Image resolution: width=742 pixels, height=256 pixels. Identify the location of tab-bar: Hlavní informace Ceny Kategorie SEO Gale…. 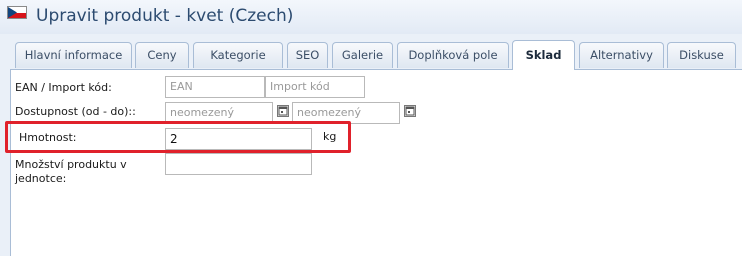
(371, 52).